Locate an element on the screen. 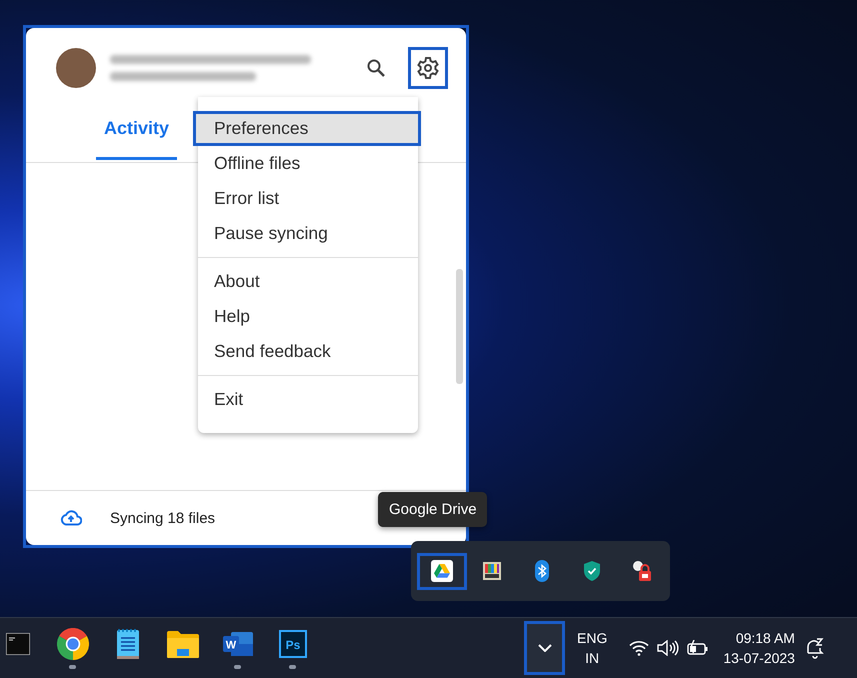  battery-charging-icon is located at coordinates (698, 648).